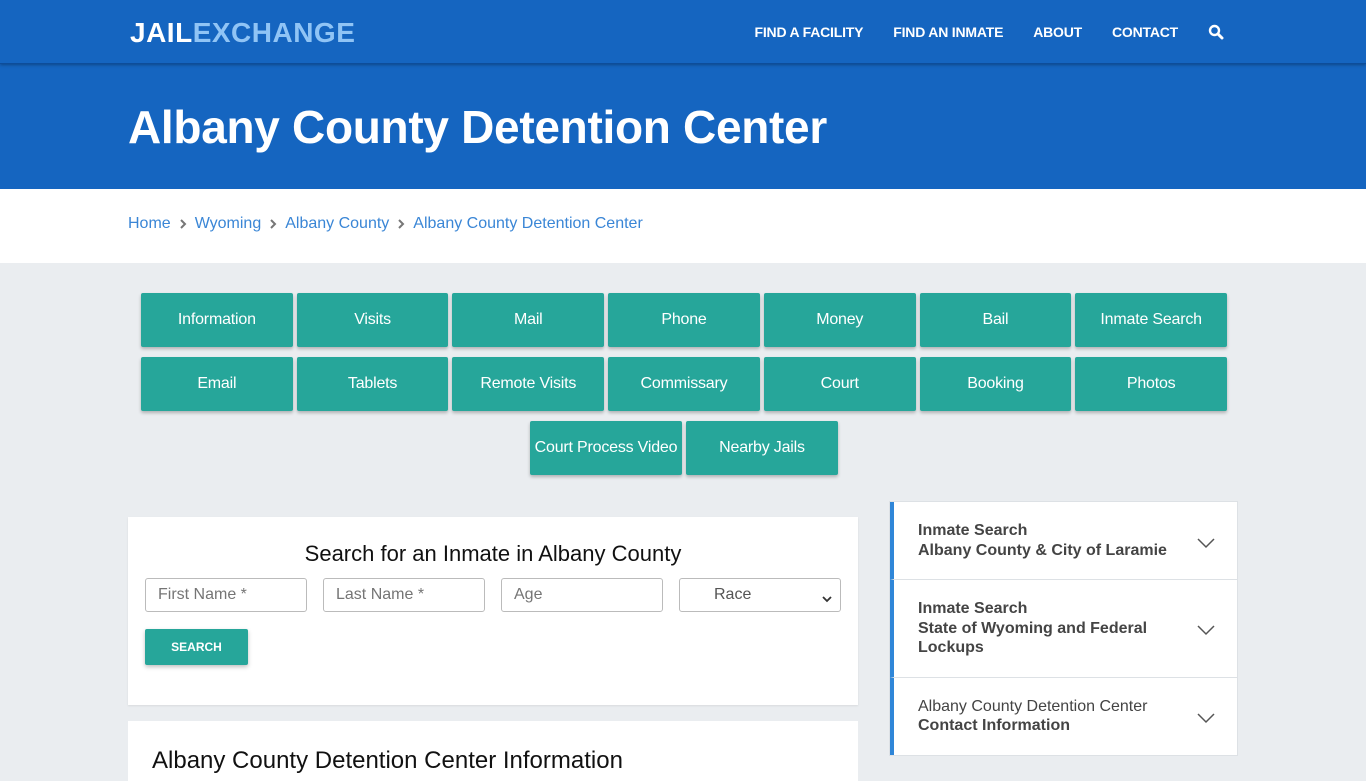 Image resolution: width=1366 pixels, height=781 pixels. What do you see at coordinates (948, 32) in the screenshot?
I see `nav-find-an-inmate: FIND AN INMATE` at bounding box center [948, 32].